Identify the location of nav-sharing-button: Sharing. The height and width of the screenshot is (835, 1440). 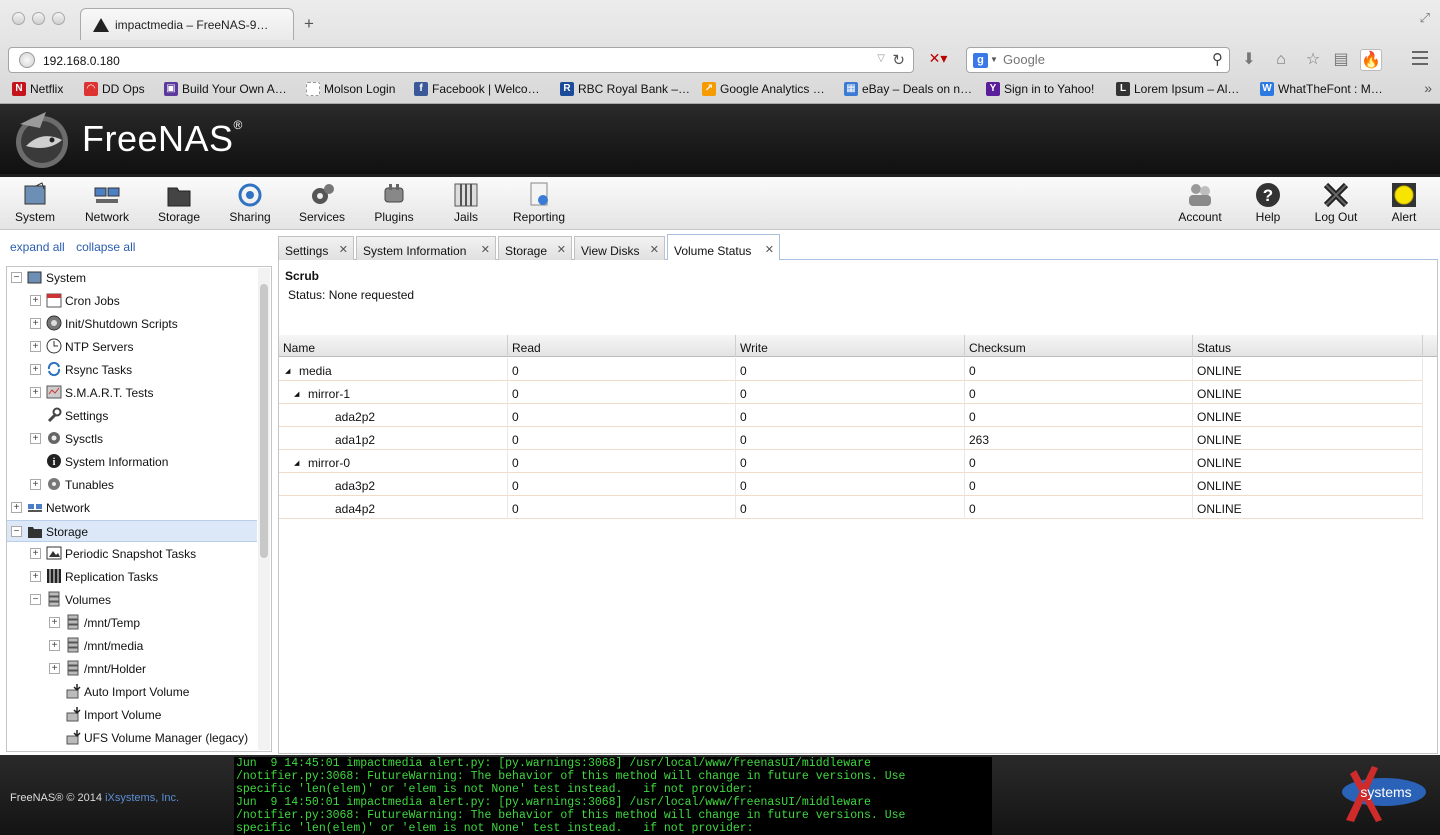
(250, 202).